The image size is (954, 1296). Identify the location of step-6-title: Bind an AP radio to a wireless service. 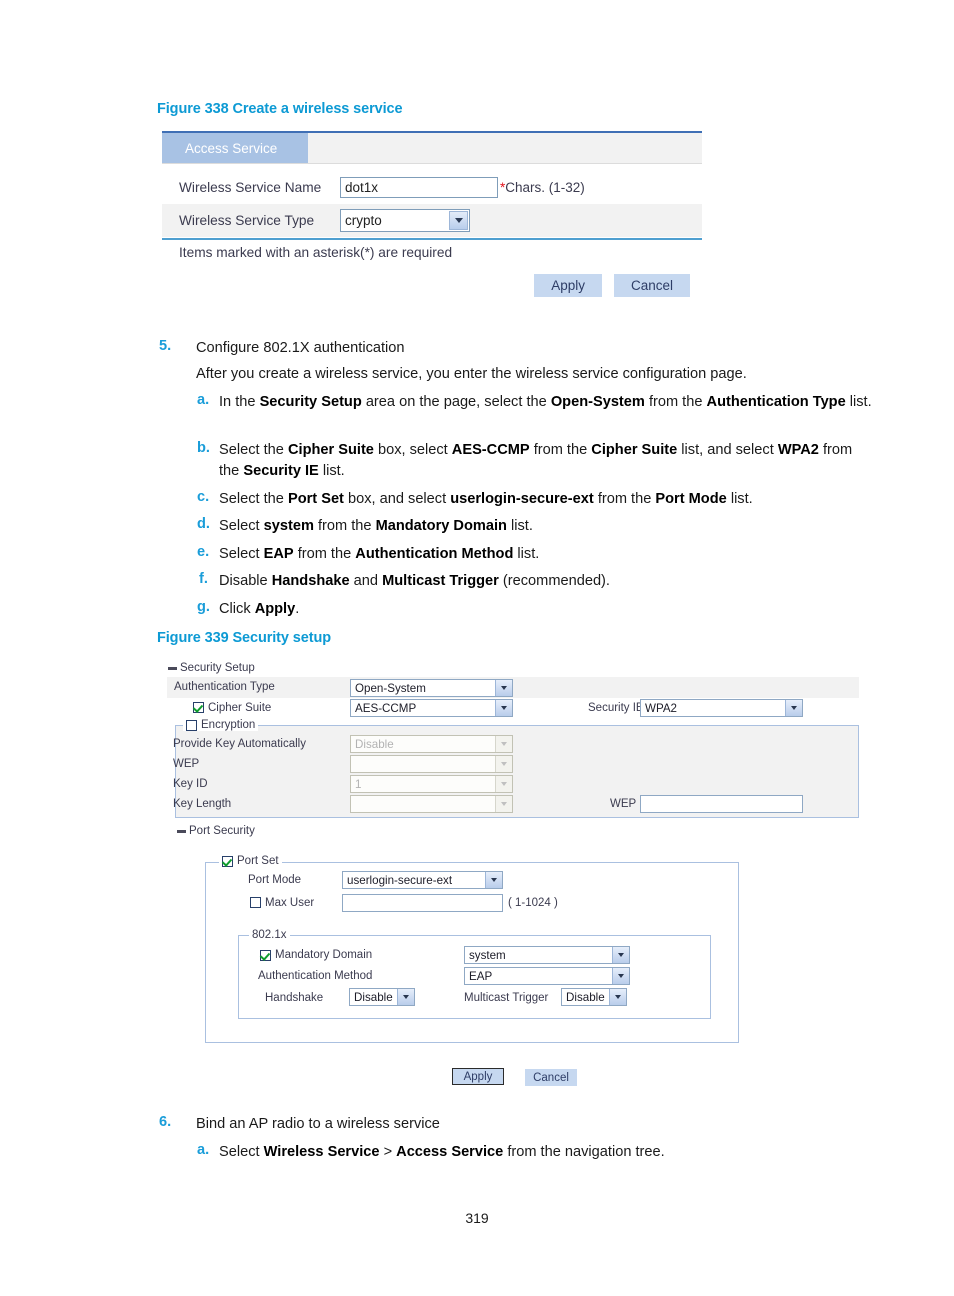
(318, 1124).